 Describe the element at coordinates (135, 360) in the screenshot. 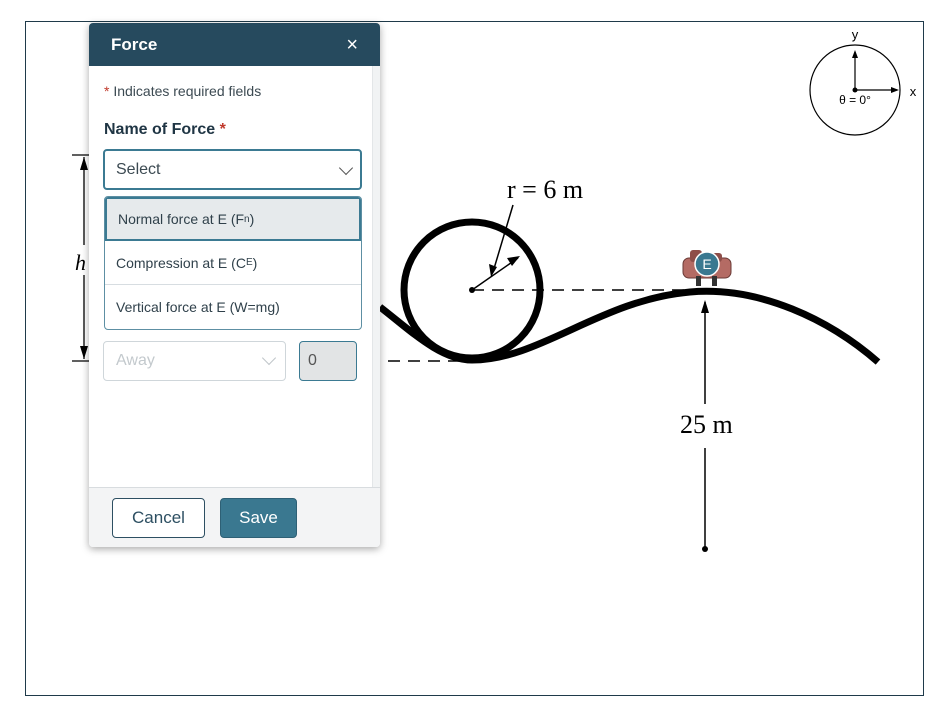

I see `direction-placeholder: Away` at that location.